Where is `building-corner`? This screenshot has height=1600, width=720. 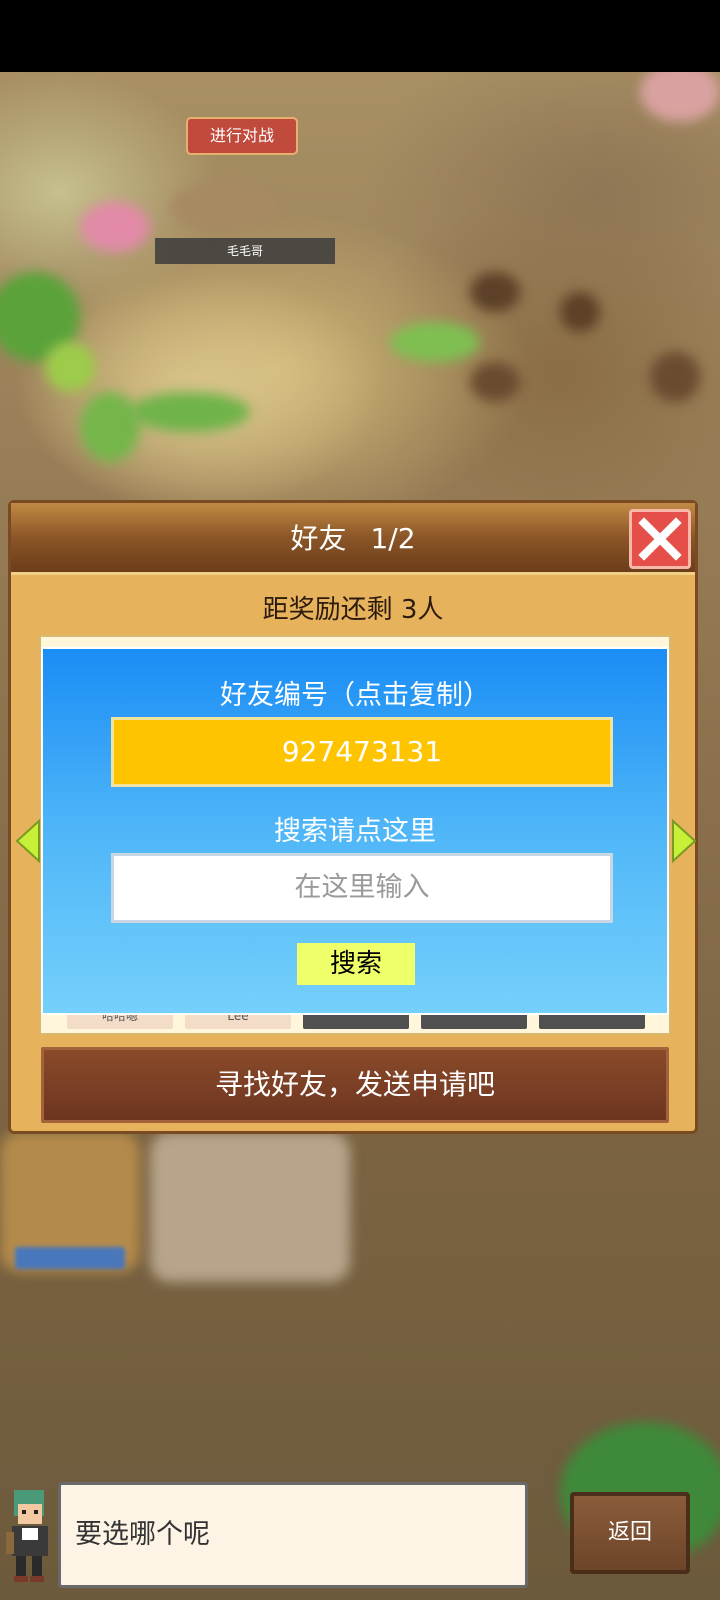 building-corner is located at coordinates (680, 97).